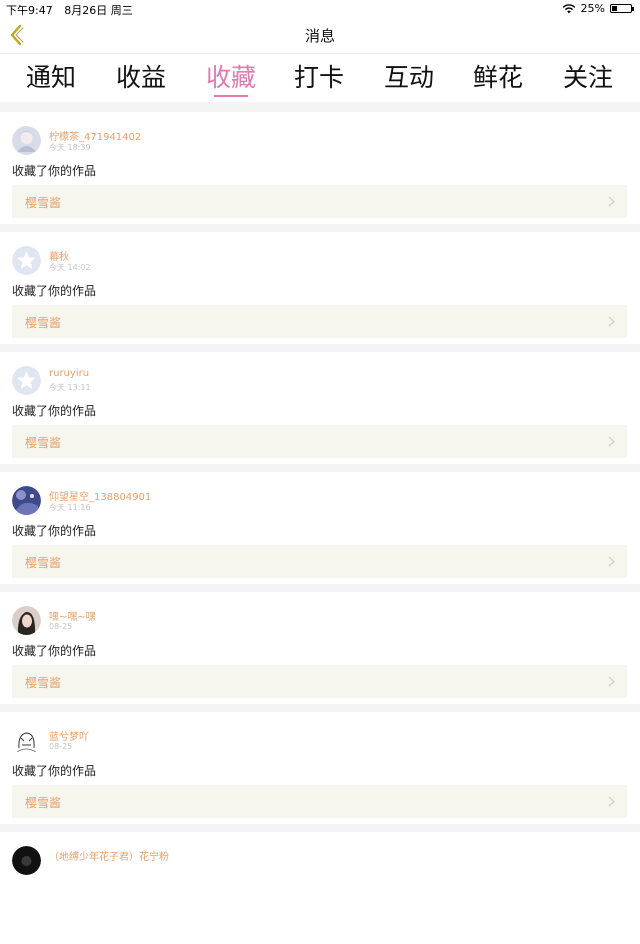 The image size is (640, 944). I want to click on status-time: 下午9:47, so click(29, 10).